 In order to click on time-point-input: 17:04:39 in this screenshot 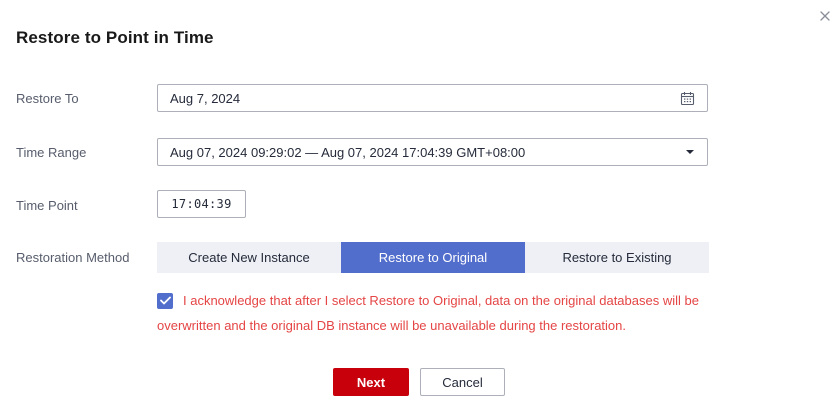, I will do `click(201, 204)`.